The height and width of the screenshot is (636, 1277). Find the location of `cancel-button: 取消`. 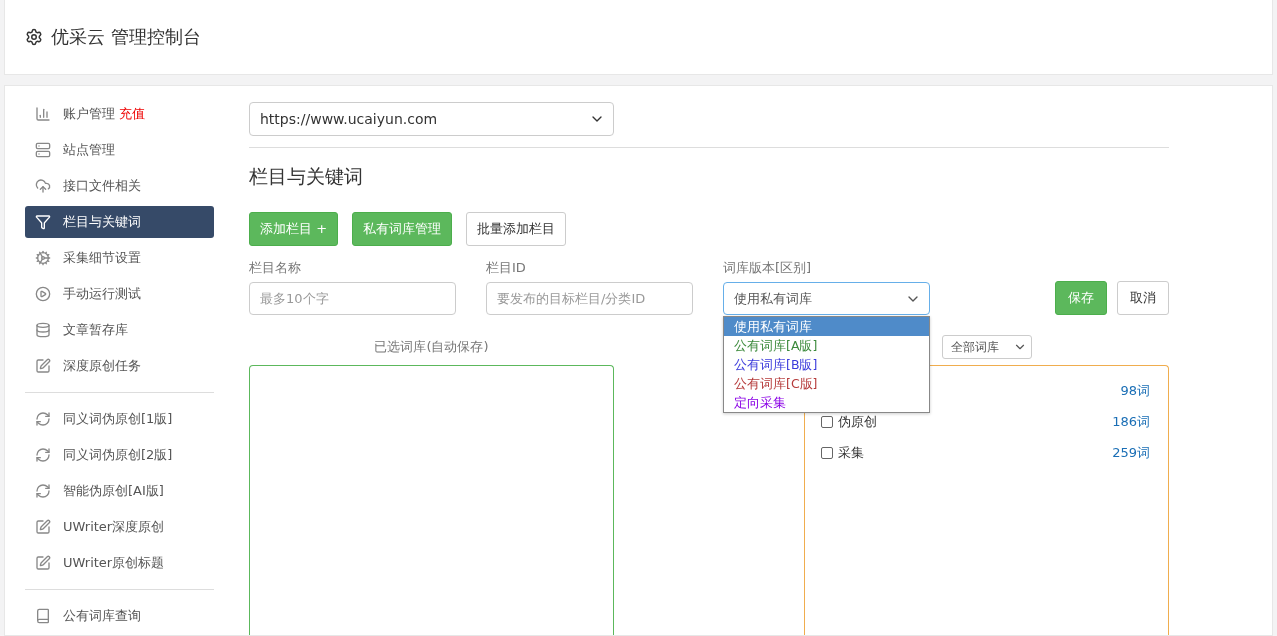

cancel-button: 取消 is located at coordinates (1143, 298).